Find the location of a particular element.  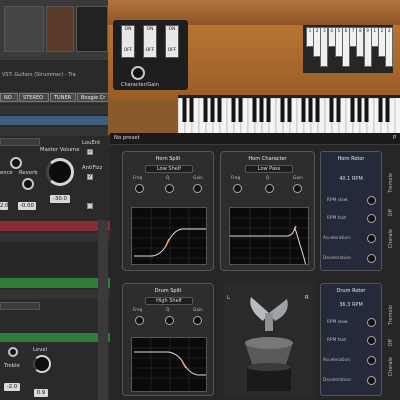

loudness-label: LouEnt is located at coordinates (91, 143).